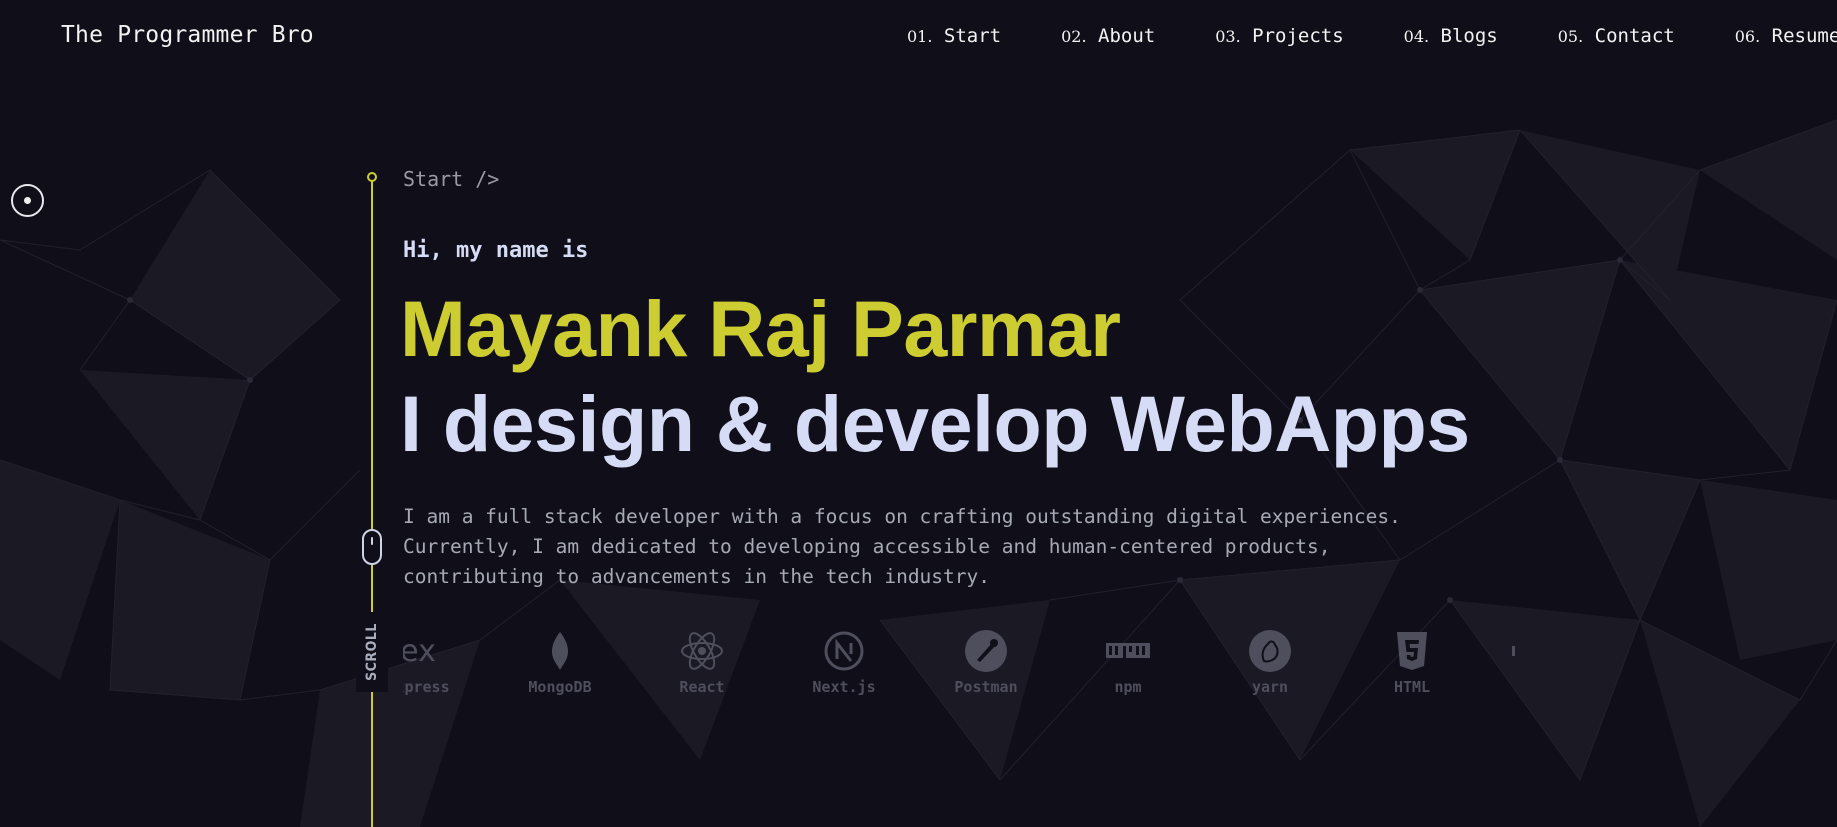 This screenshot has height=827, width=1837. What do you see at coordinates (1747, 36) in the screenshot?
I see `nav-item-number: 06.` at bounding box center [1747, 36].